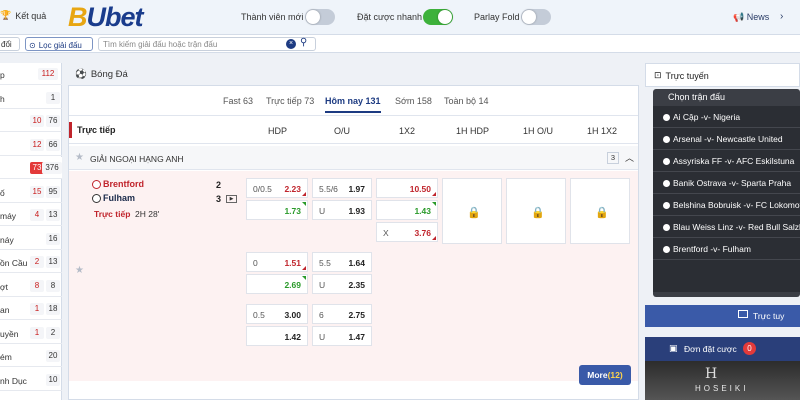  What do you see at coordinates (113, 198) in the screenshot?
I see `away-team: Fulham` at bounding box center [113, 198].